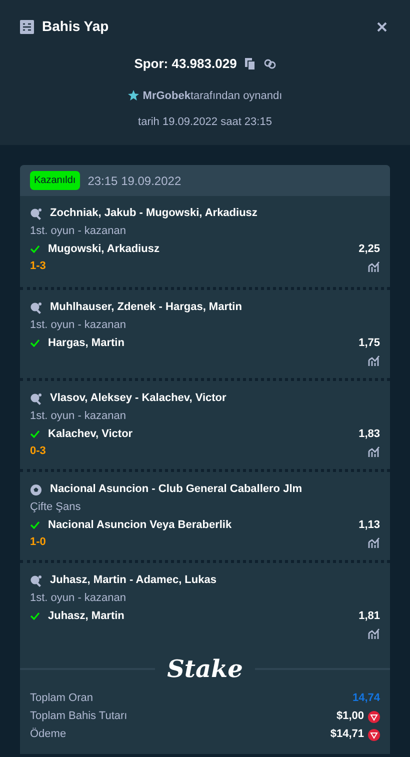 The height and width of the screenshot is (757, 410). Describe the element at coordinates (133, 580) in the screenshot. I see `event-name: Juhasz, Martin - Adamec, Lukas` at that location.